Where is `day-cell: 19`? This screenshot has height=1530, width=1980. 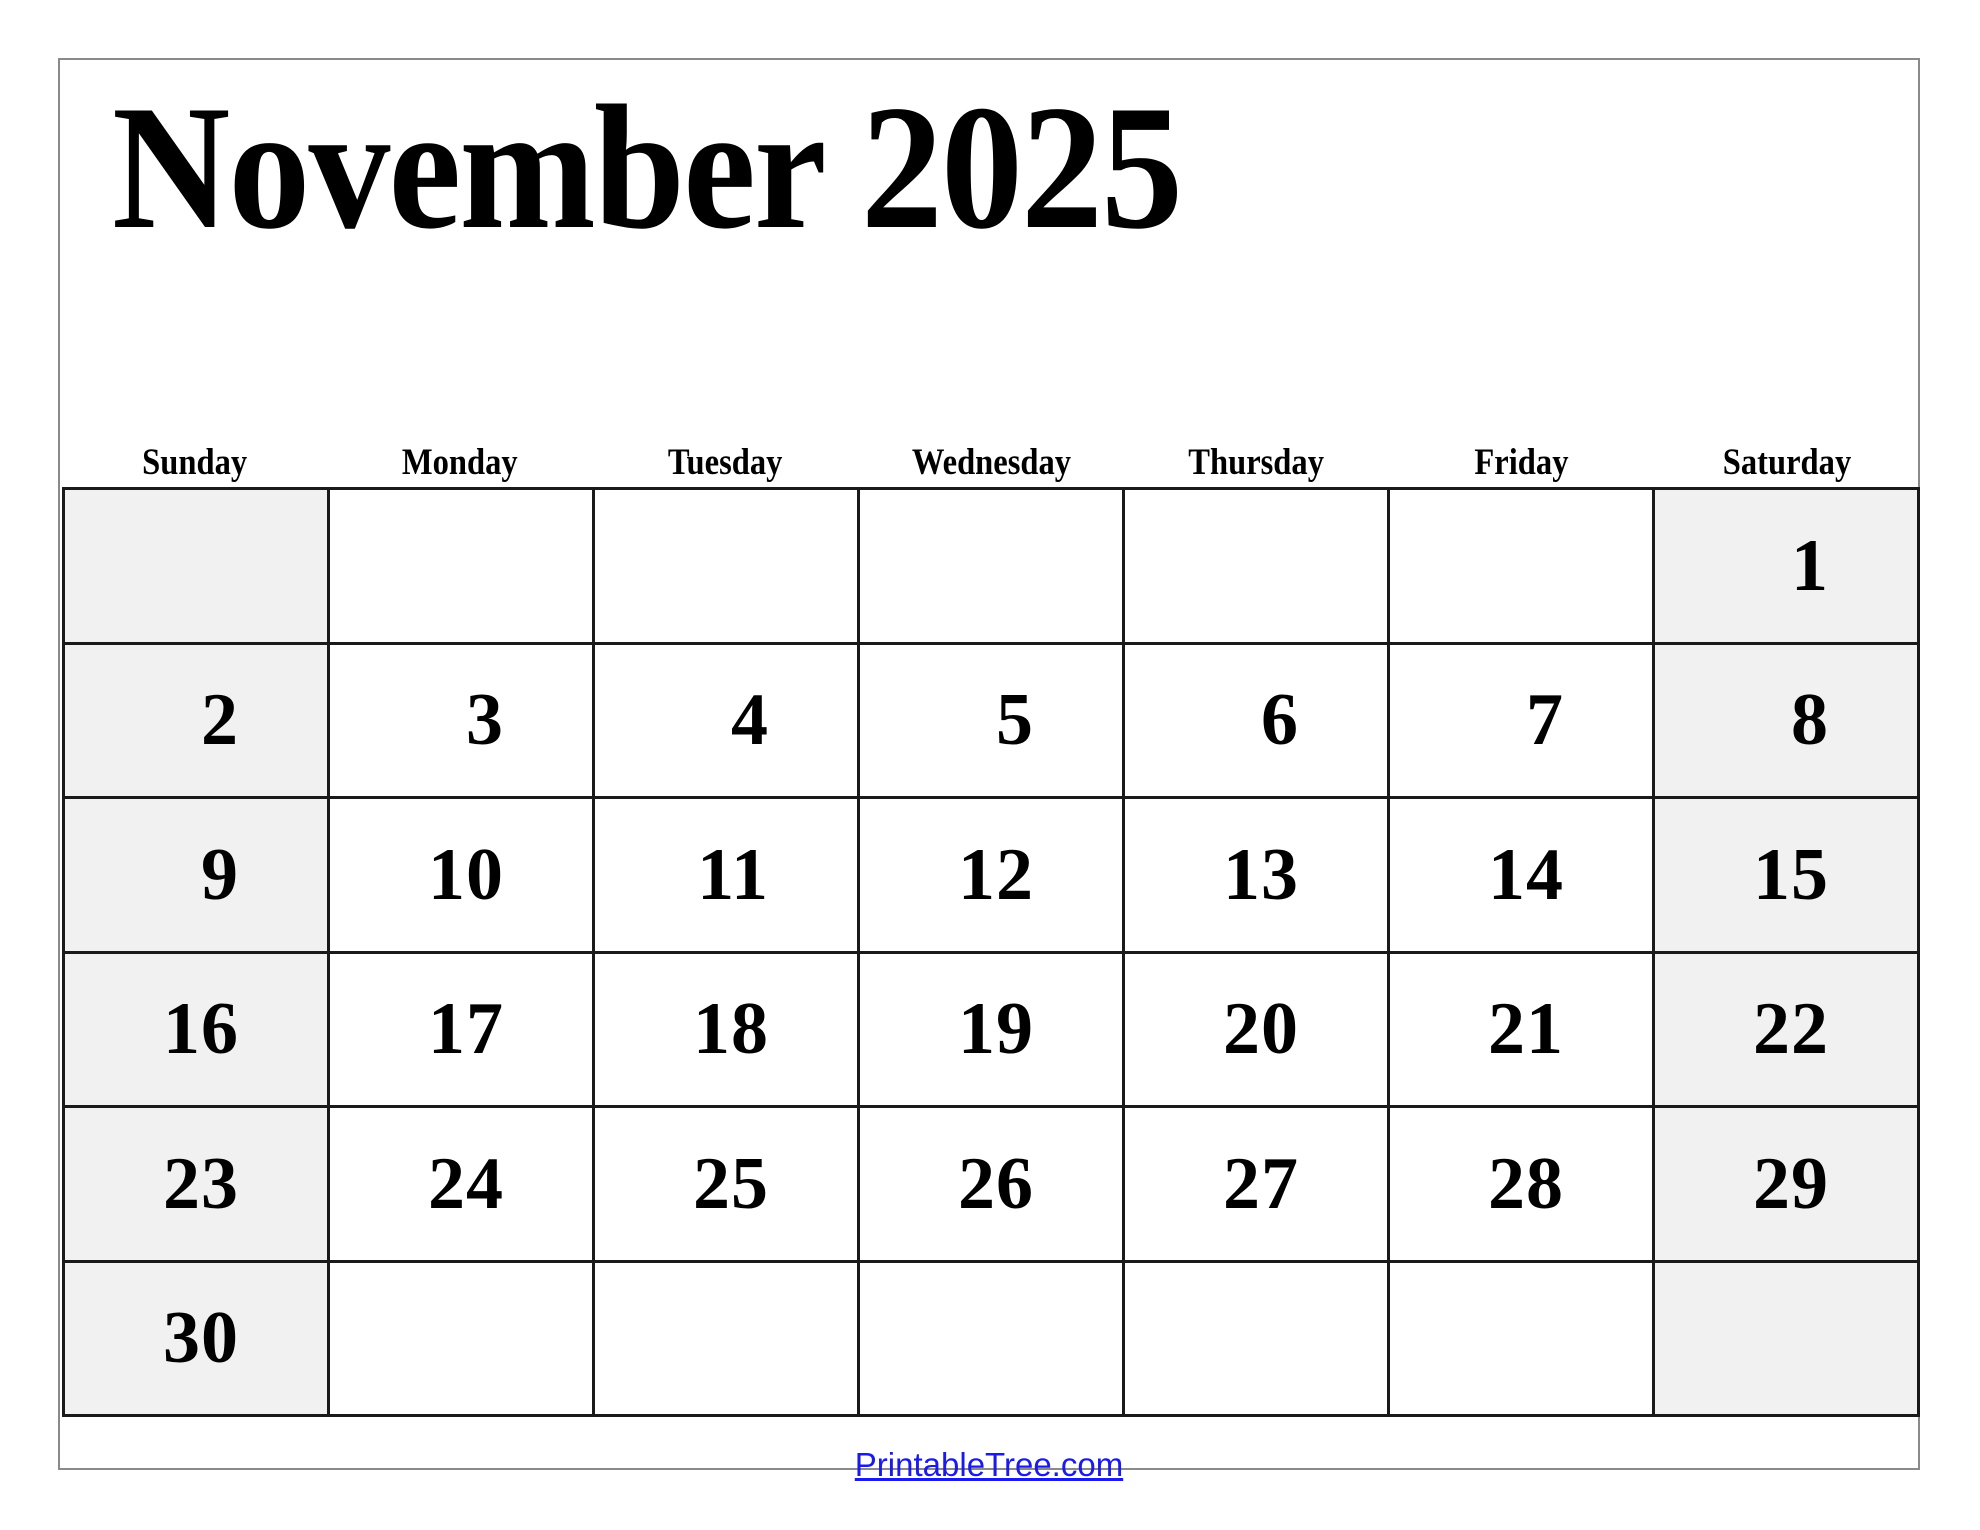 day-cell: 19 is located at coordinates (992, 1030).